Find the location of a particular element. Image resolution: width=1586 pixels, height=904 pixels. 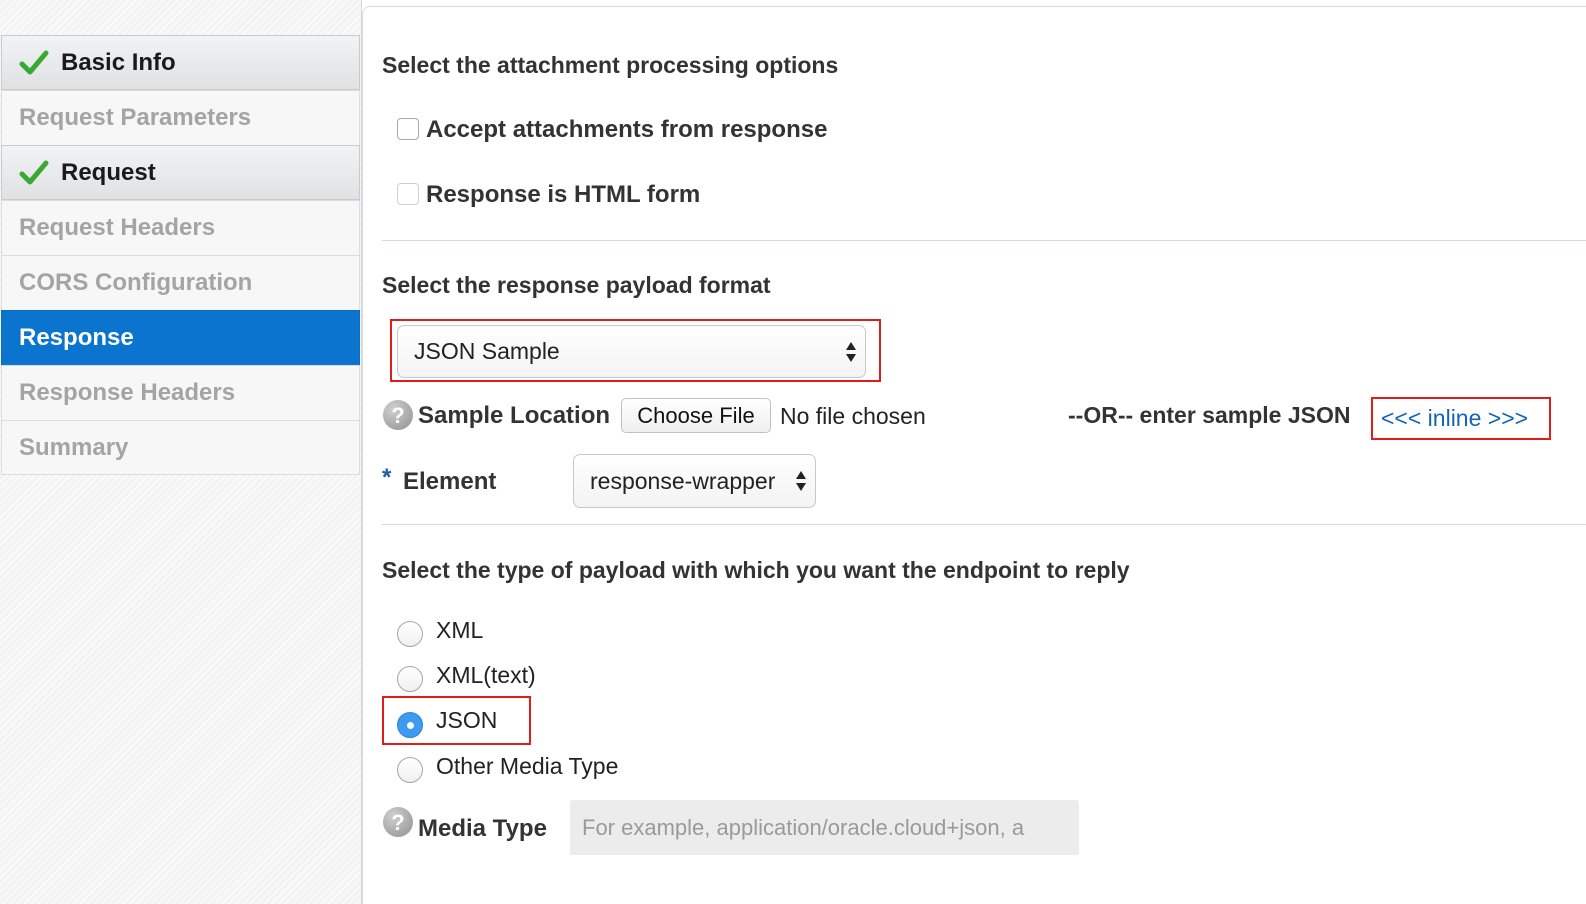

required-marker: * is located at coordinates (387, 477).